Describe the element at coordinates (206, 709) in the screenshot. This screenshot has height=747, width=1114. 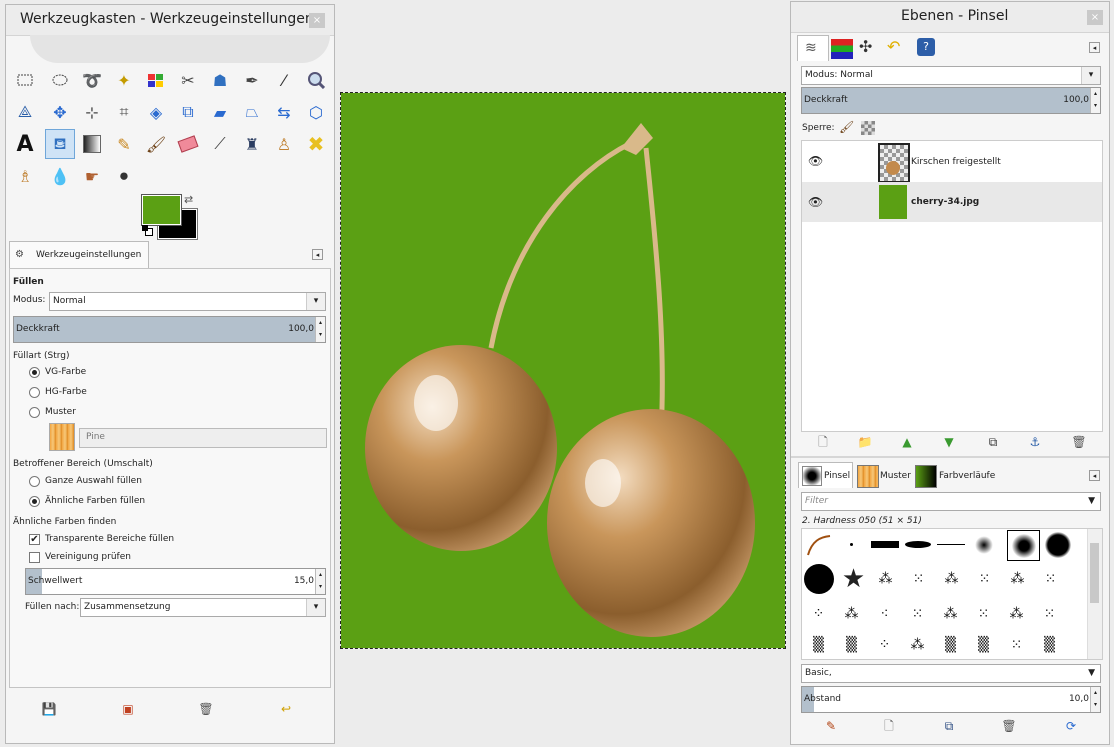
I see `delete-options-icon: 🗑` at that location.